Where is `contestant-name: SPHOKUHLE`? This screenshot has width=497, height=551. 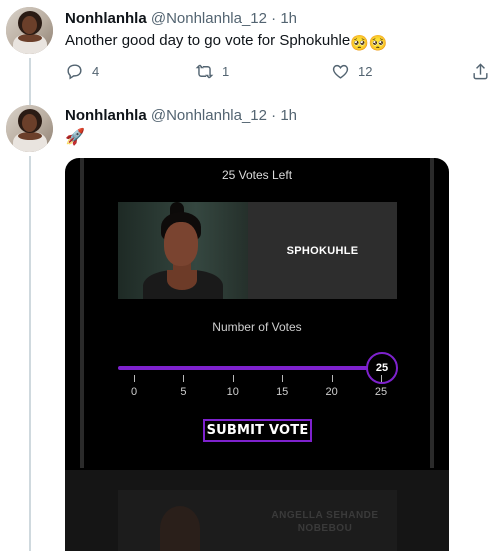 contestant-name: SPHOKUHLE is located at coordinates (322, 250).